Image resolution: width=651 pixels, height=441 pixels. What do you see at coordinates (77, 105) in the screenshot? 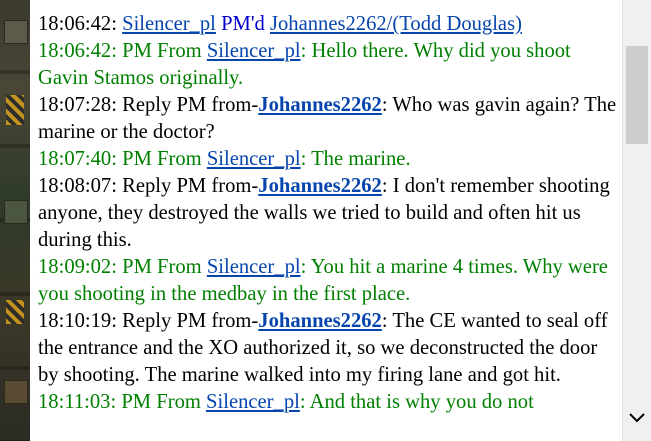
I see `message-timestamp: 18:07:28:` at bounding box center [77, 105].